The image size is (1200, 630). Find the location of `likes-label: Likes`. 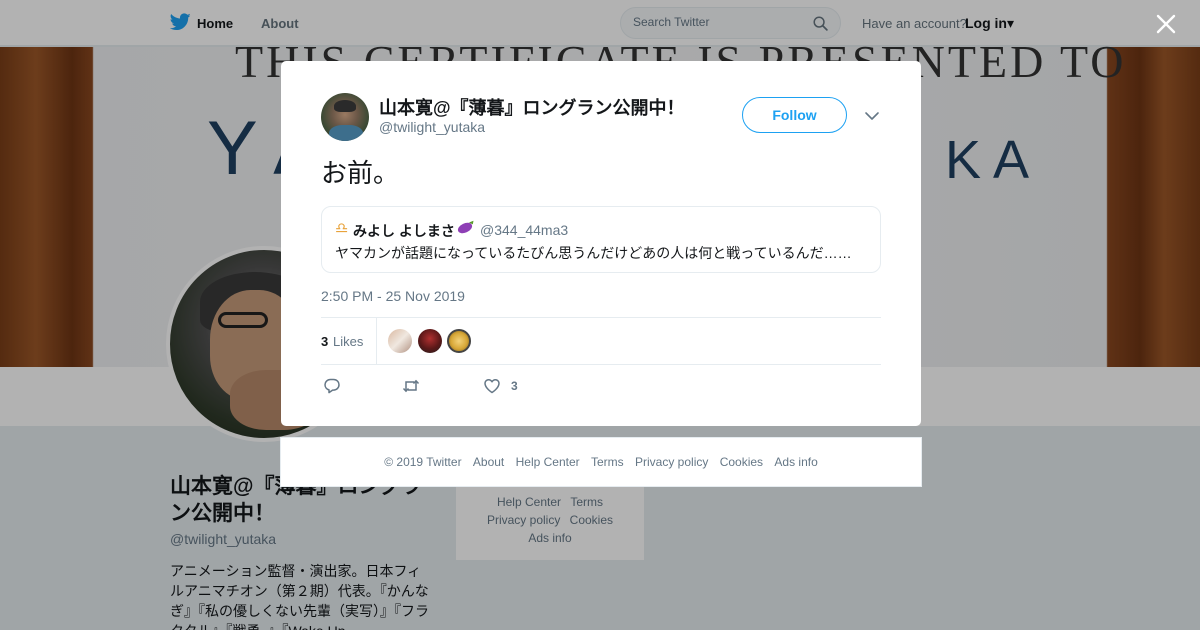

likes-label: Likes is located at coordinates (348, 341).